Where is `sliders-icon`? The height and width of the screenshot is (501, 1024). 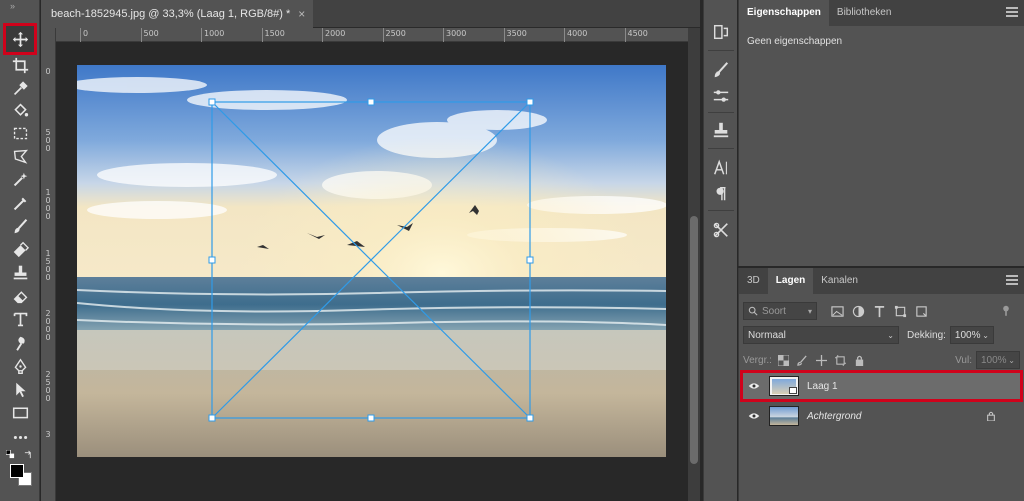 sliders-icon is located at coordinates (721, 96).